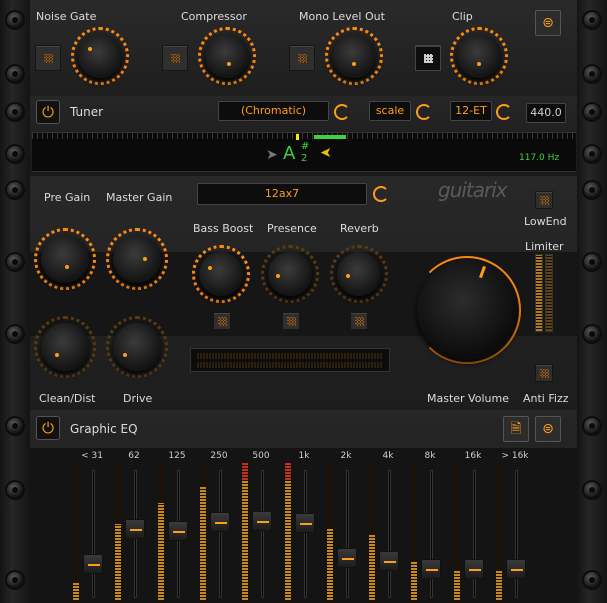  Describe the element at coordinates (342, 16) in the screenshot. I see `mono-level-out-label: Mono Level Out` at that location.